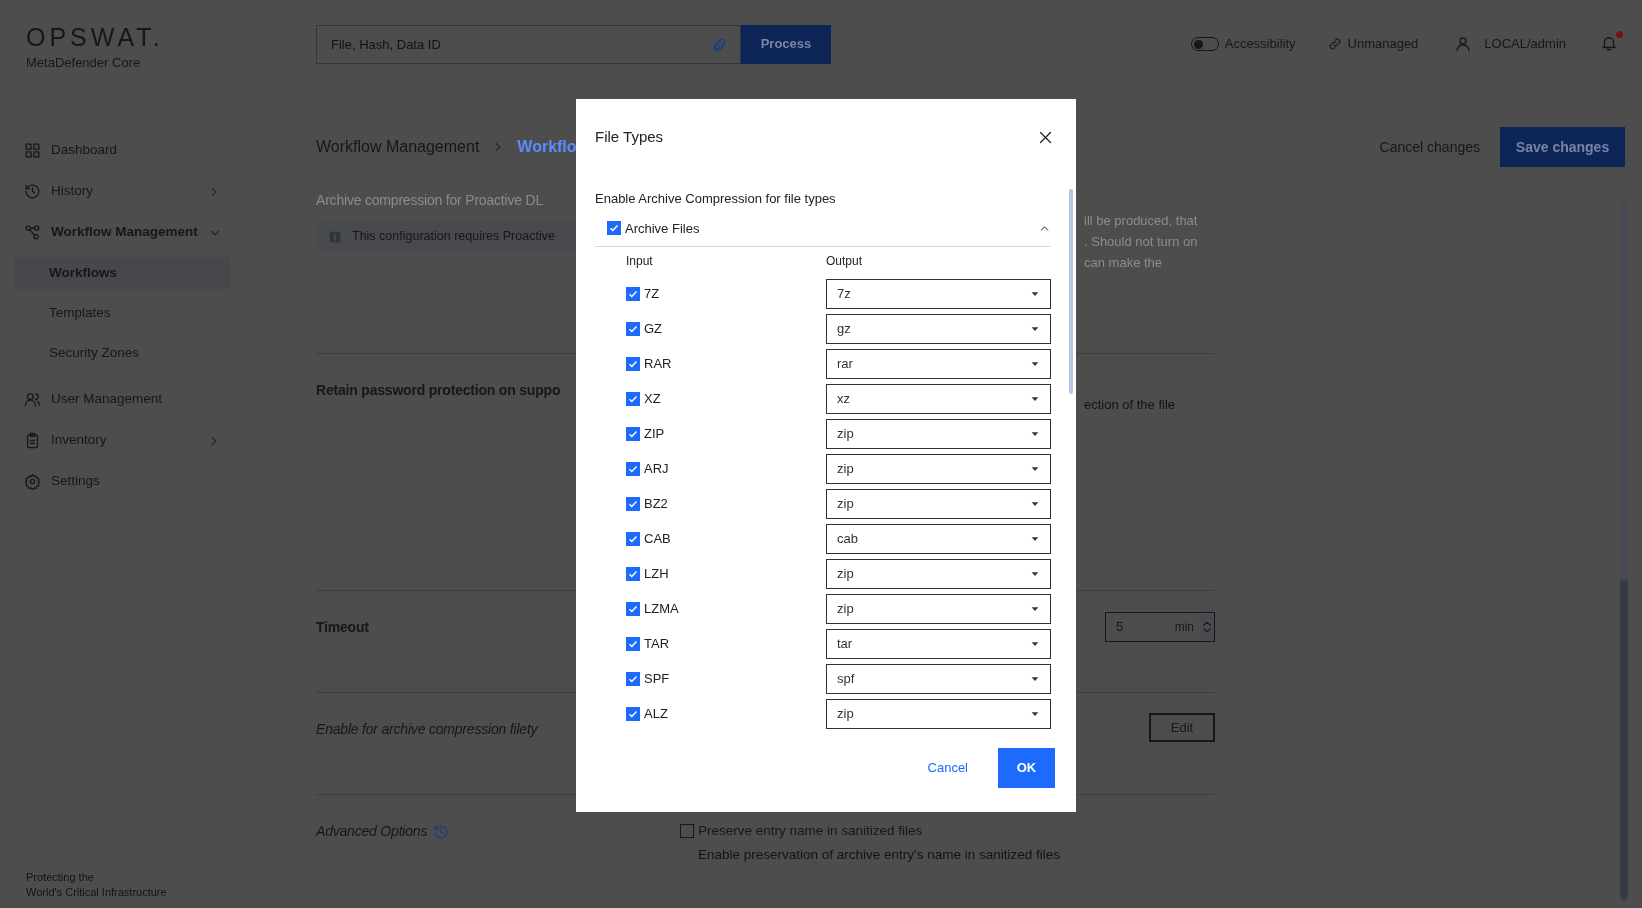 The width and height of the screenshot is (1642, 908). What do you see at coordinates (1525, 44) in the screenshot?
I see `username: LOCAL/admin` at bounding box center [1525, 44].